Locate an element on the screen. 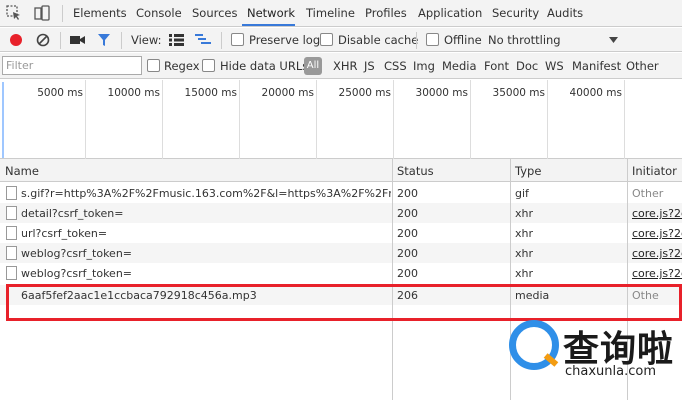  timeline-tick-label: 40000 ms is located at coordinates (595, 93).